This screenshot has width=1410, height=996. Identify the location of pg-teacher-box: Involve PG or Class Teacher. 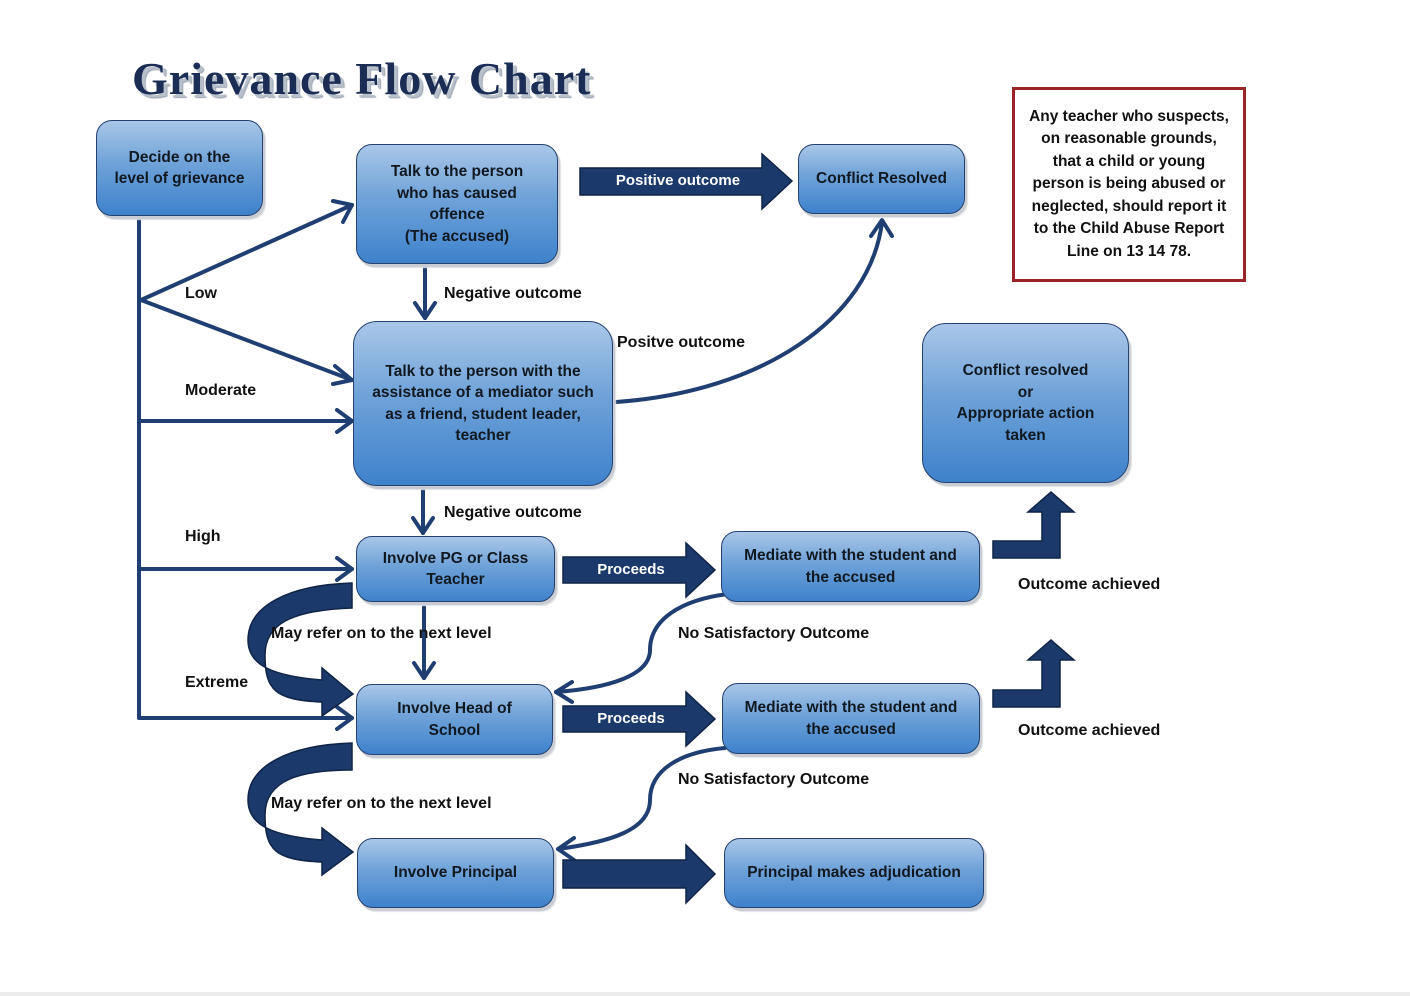
(455, 569).